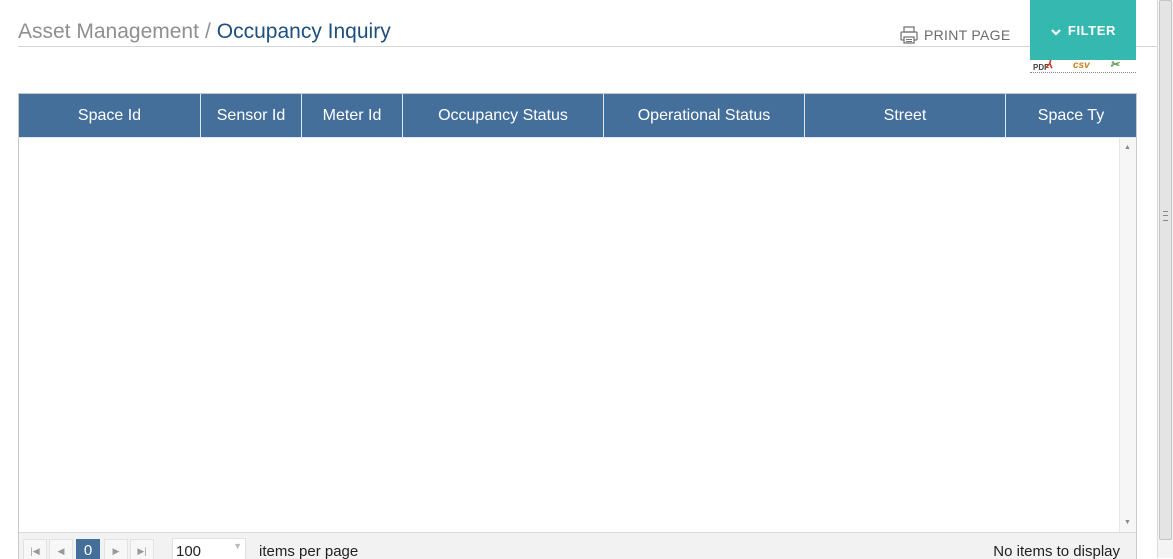 The width and height of the screenshot is (1173, 559). I want to click on grid-vertical-scrollbar: ▲ ▼, so click(1127, 335).